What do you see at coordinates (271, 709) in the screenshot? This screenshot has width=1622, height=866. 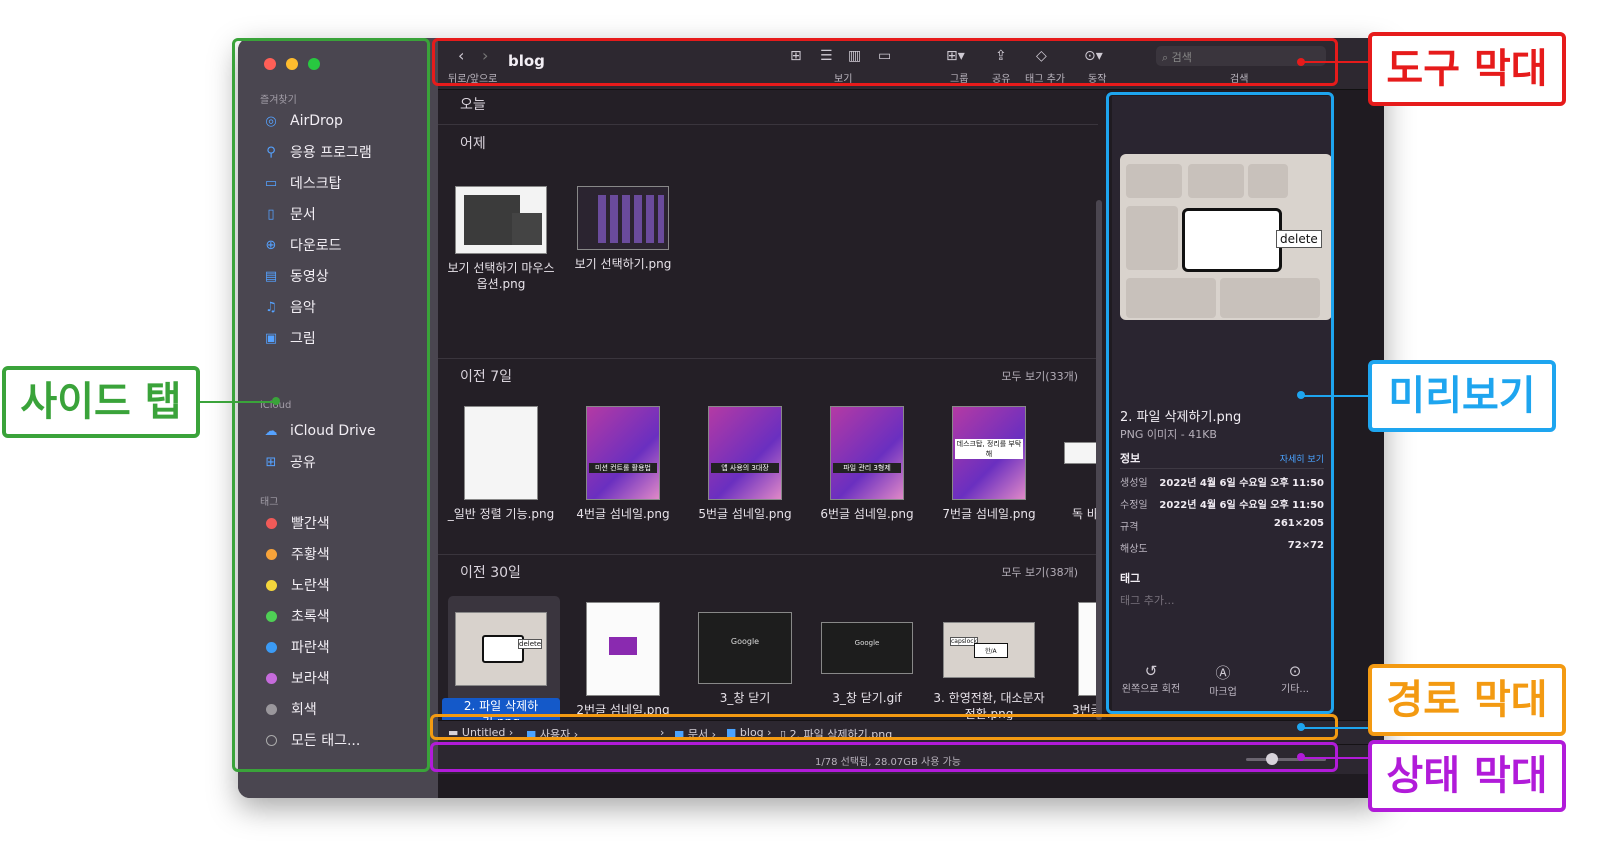 I see `gray-tag-icon` at bounding box center [271, 709].